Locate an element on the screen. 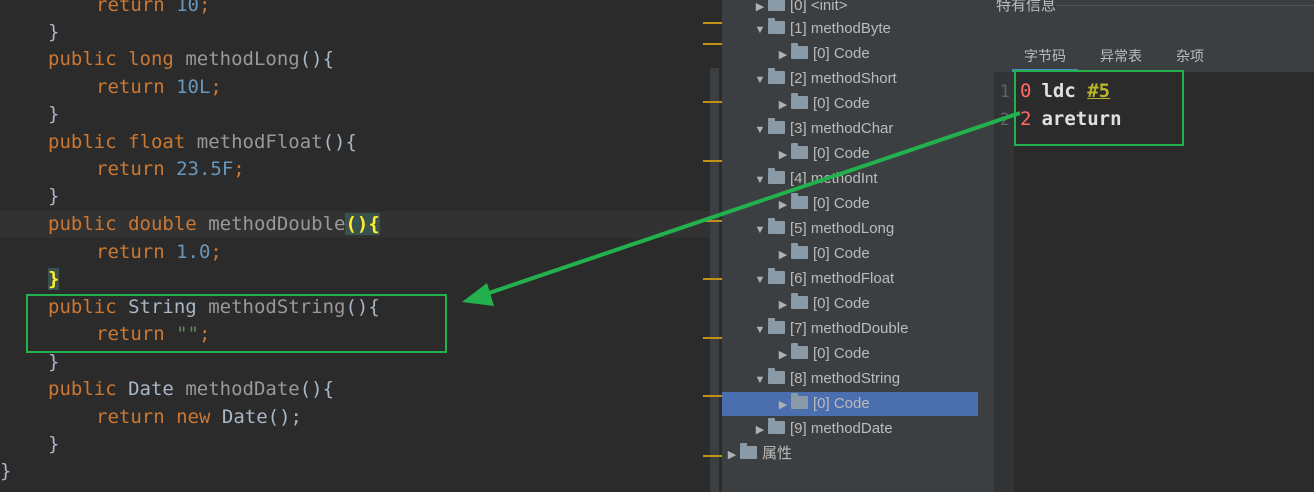 The width and height of the screenshot is (1314, 492). code-line: public Date methodDate(){ is located at coordinates (191, 389).